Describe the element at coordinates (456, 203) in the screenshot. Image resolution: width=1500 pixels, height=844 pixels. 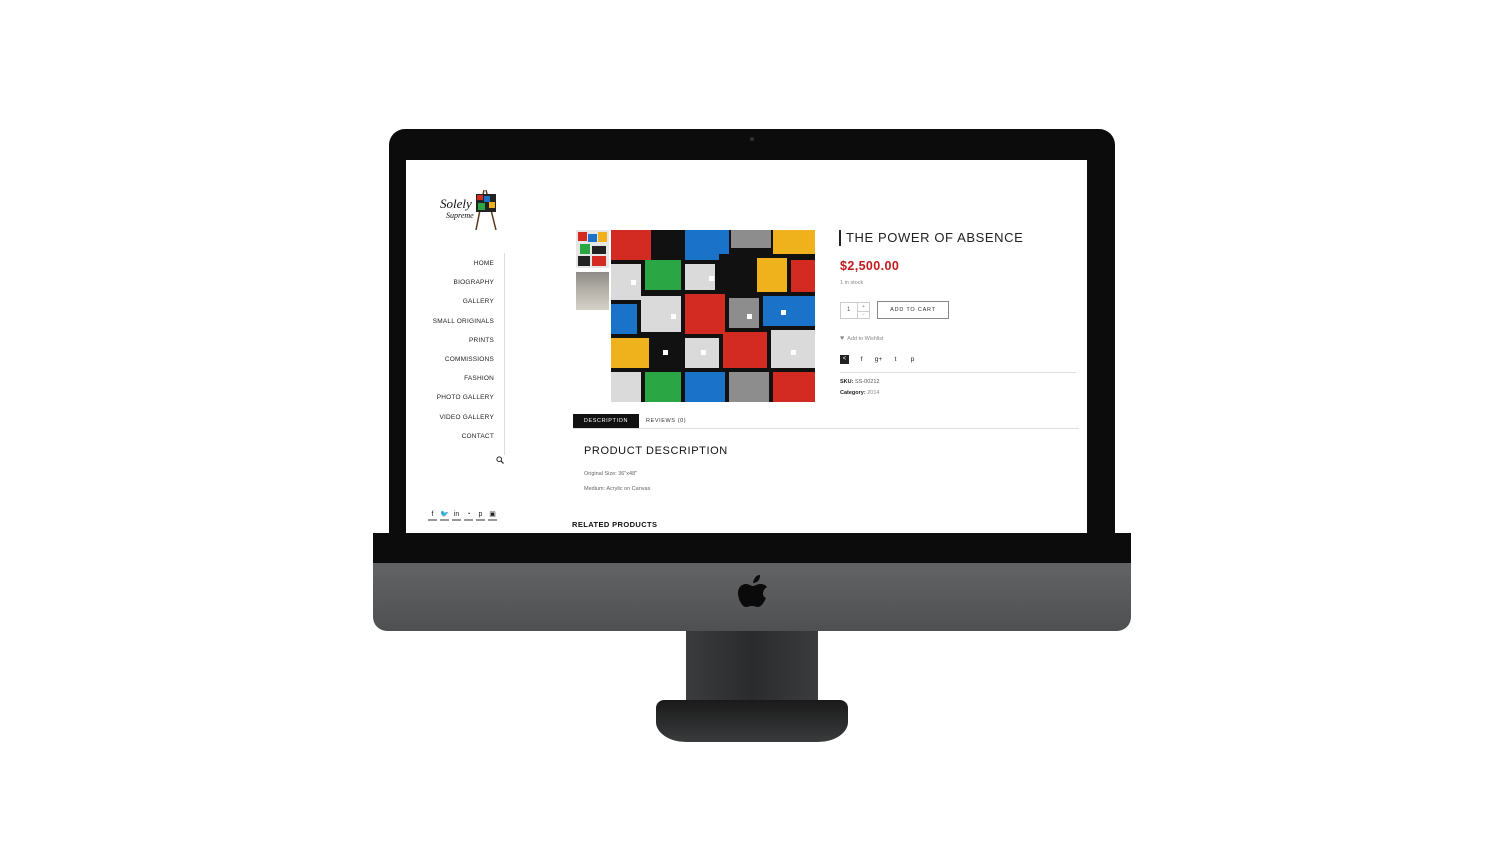
I see `svg-text: Solely` at that location.